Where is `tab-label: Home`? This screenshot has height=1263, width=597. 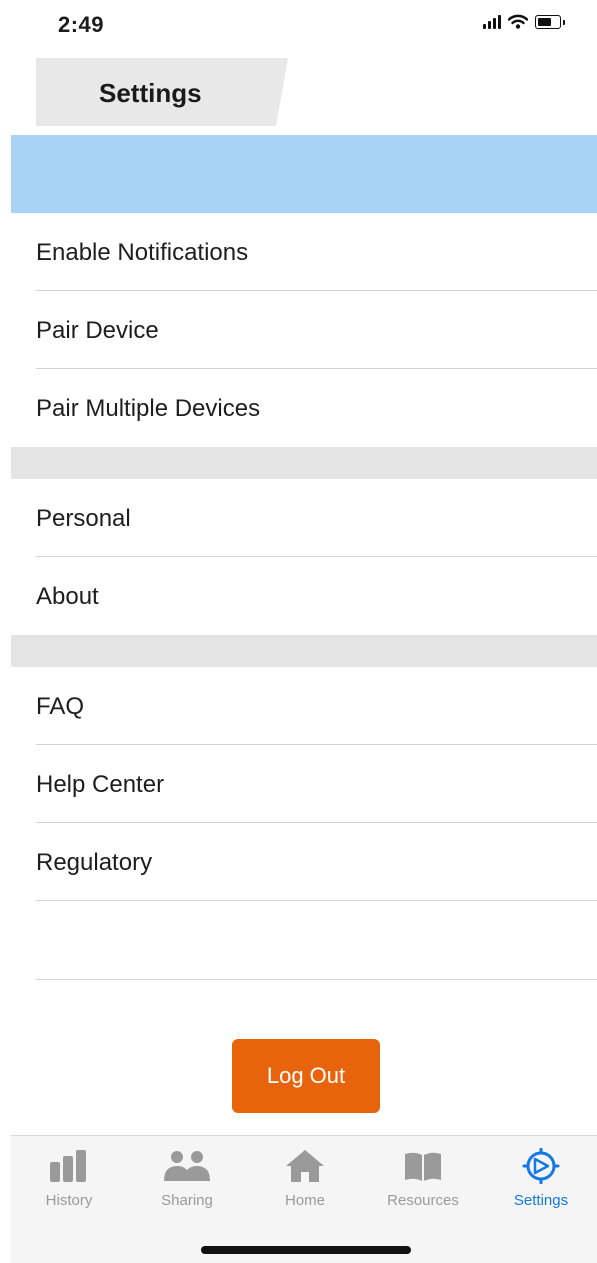 tab-label: Home is located at coordinates (304, 1200).